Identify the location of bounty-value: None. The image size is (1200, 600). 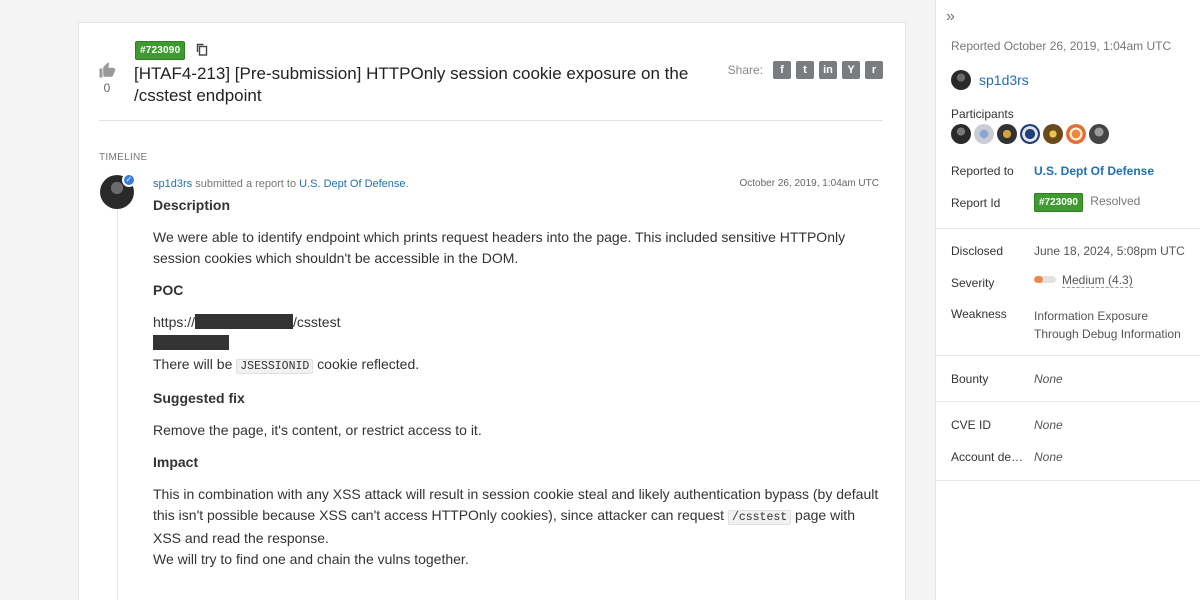
(1048, 379).